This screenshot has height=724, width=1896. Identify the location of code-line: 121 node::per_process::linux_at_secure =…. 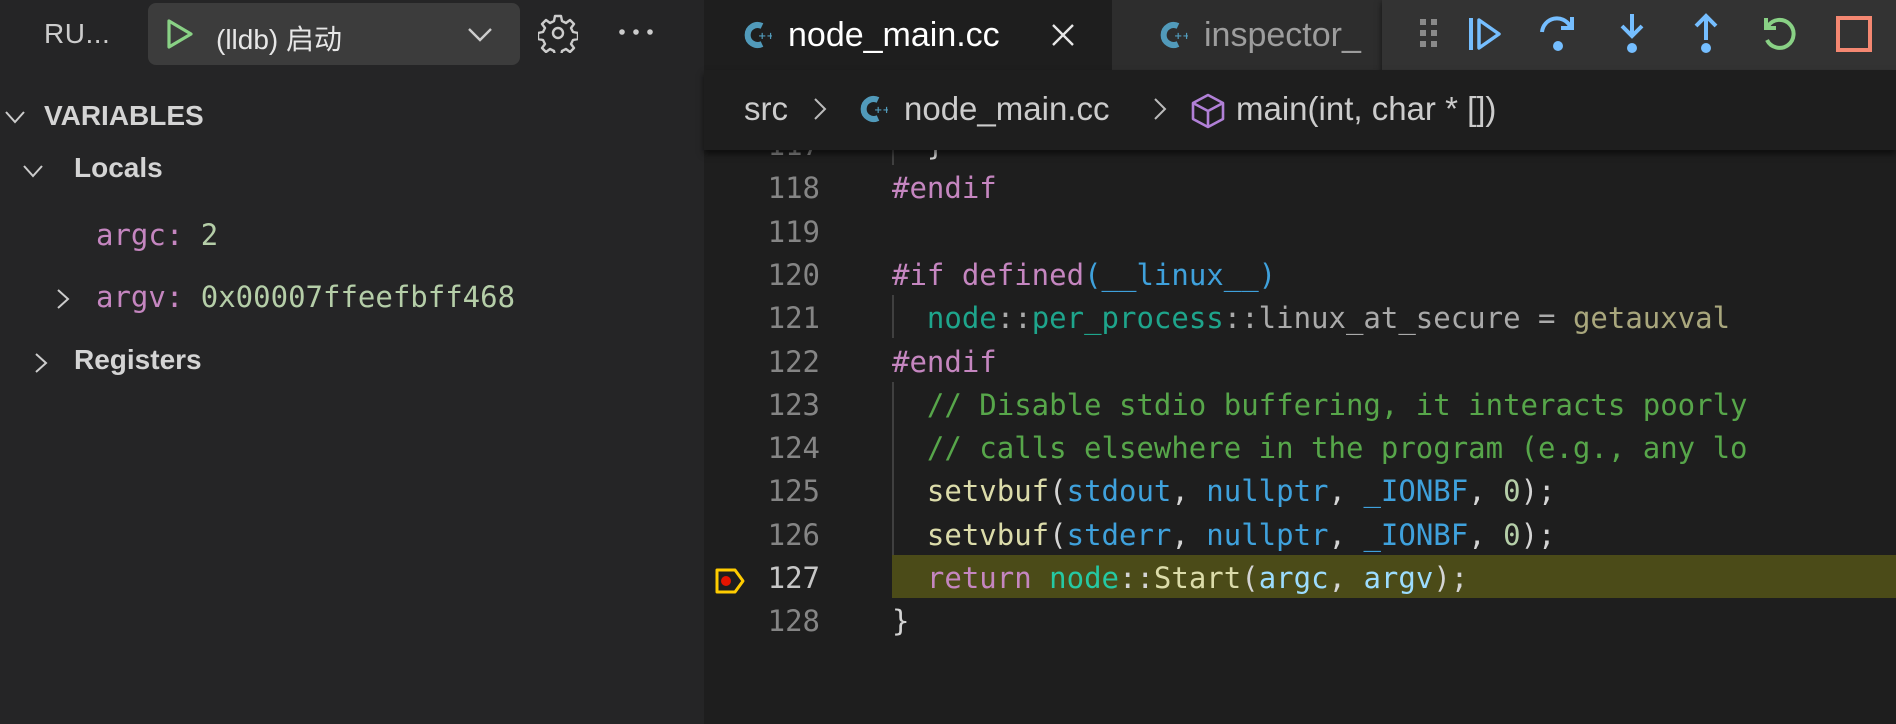
(1300, 316).